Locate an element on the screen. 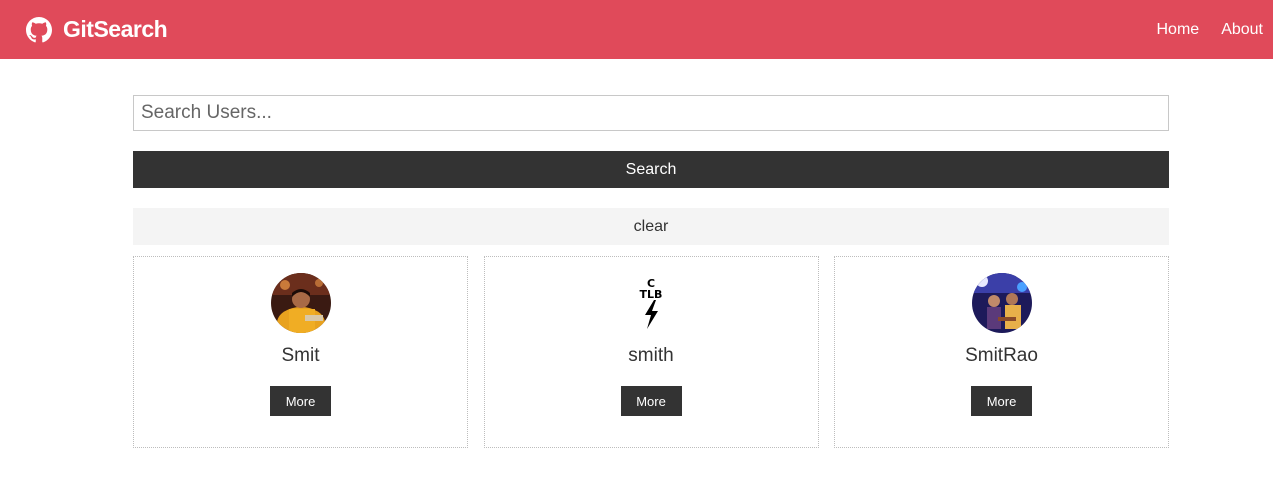  brand: GitSearch is located at coordinates (97, 29).